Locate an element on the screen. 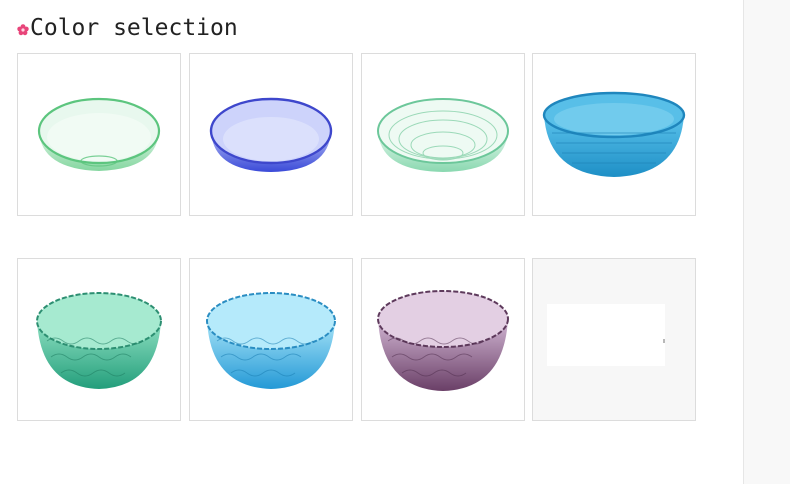 The image size is (790, 484). placeholder-mark is located at coordinates (664, 341).